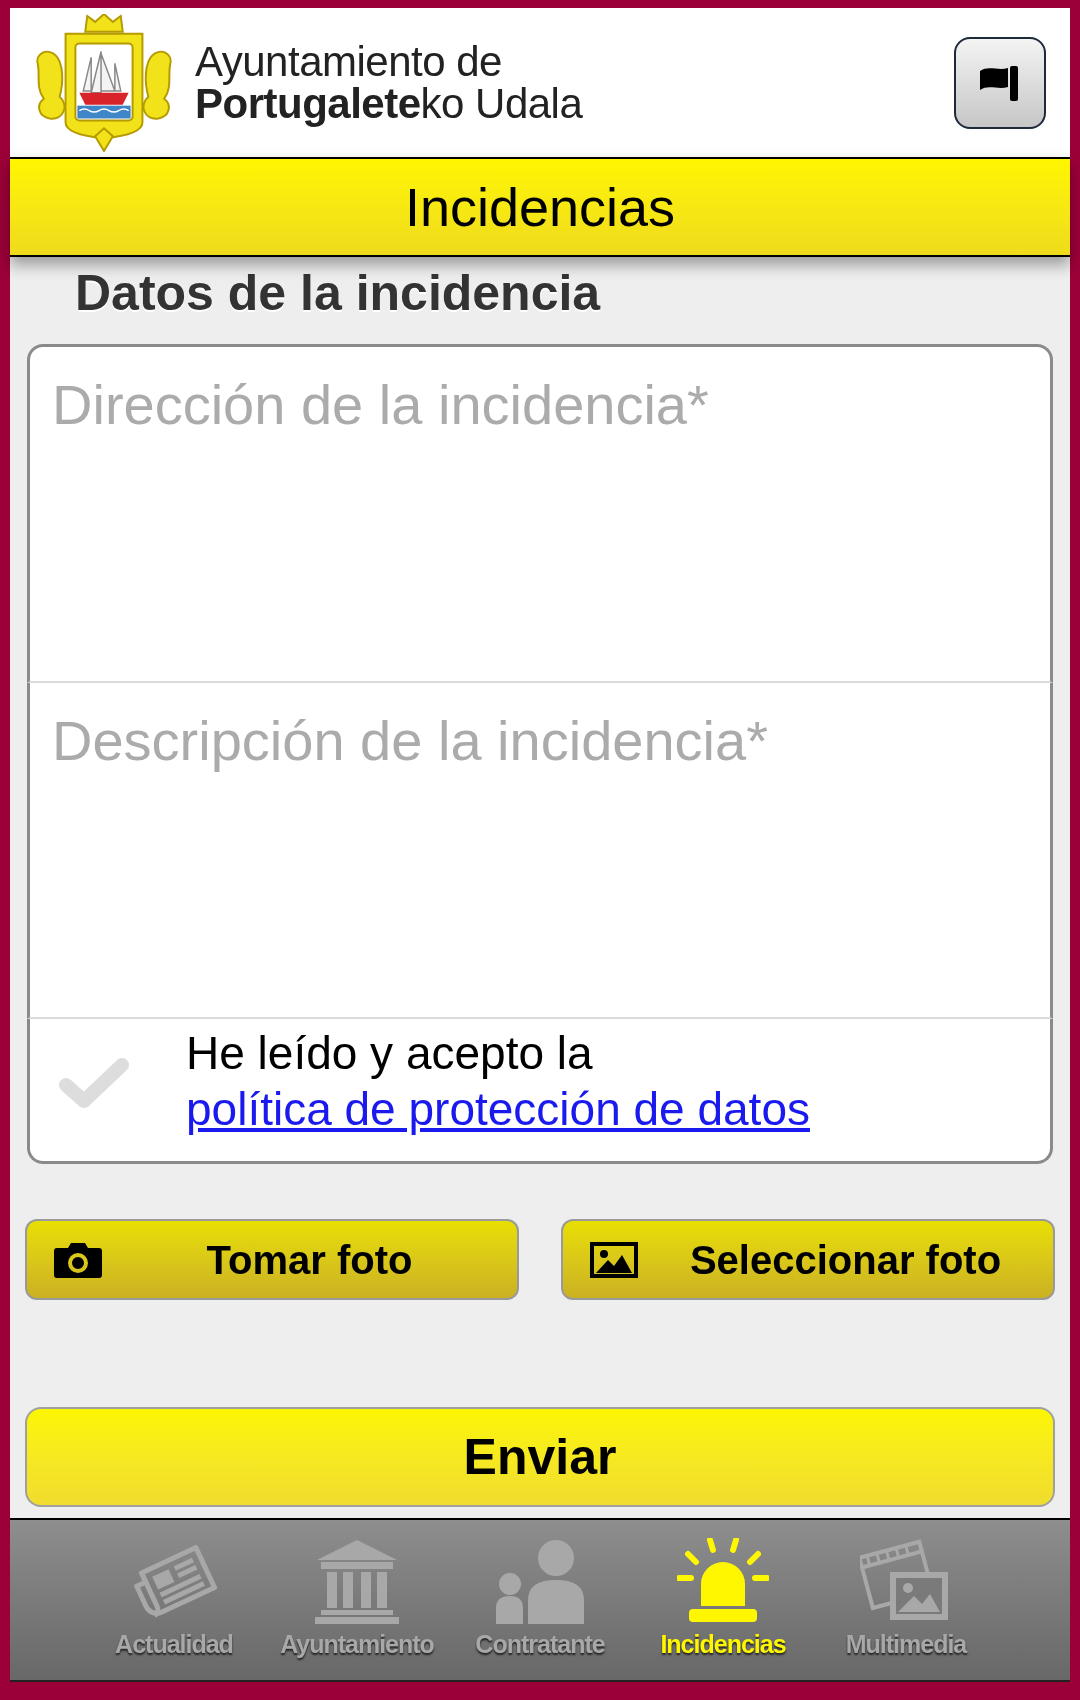  I want to click on send-button: Enviar, so click(540, 1457).